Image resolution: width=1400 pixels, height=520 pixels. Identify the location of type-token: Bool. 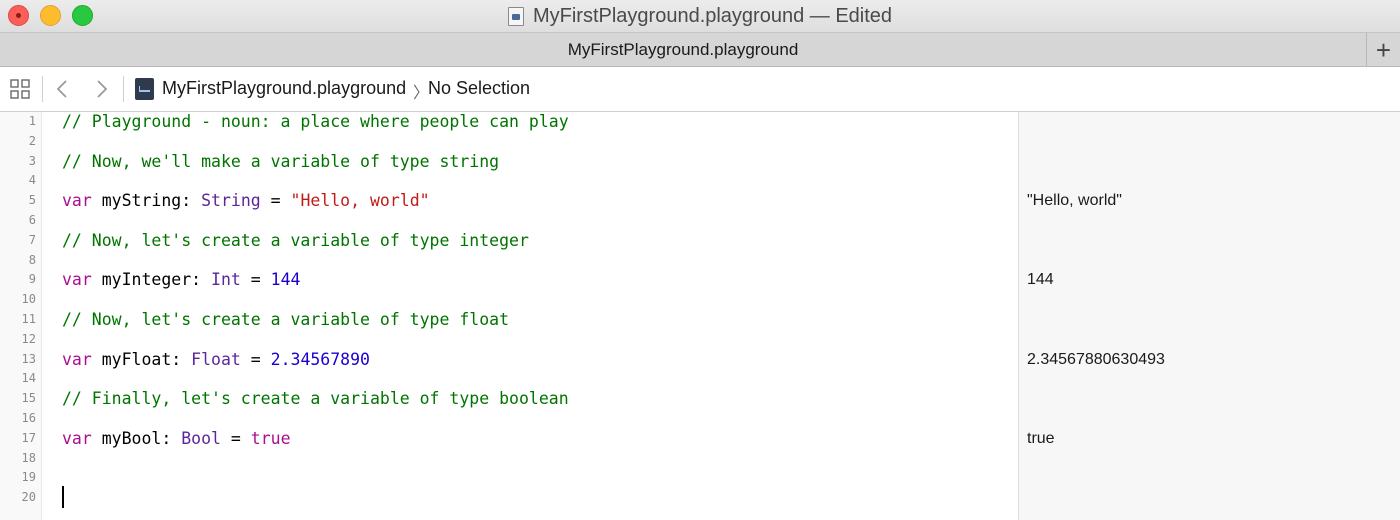
(201, 438).